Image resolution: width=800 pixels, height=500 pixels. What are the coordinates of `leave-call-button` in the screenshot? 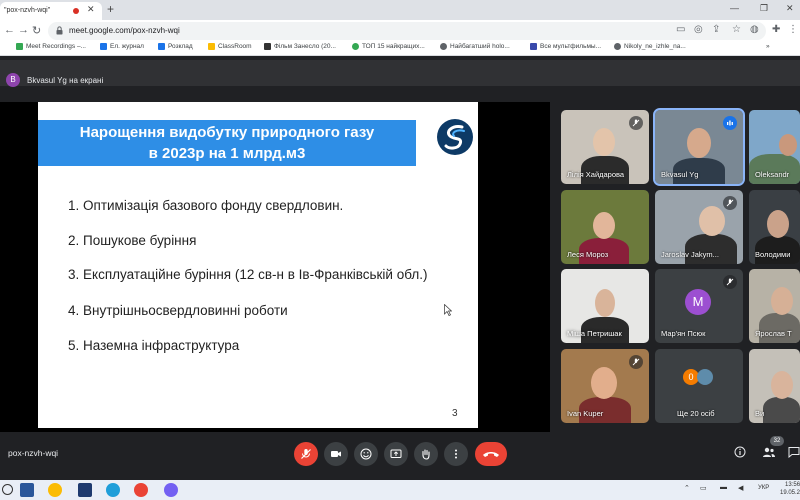 It's located at (491, 454).